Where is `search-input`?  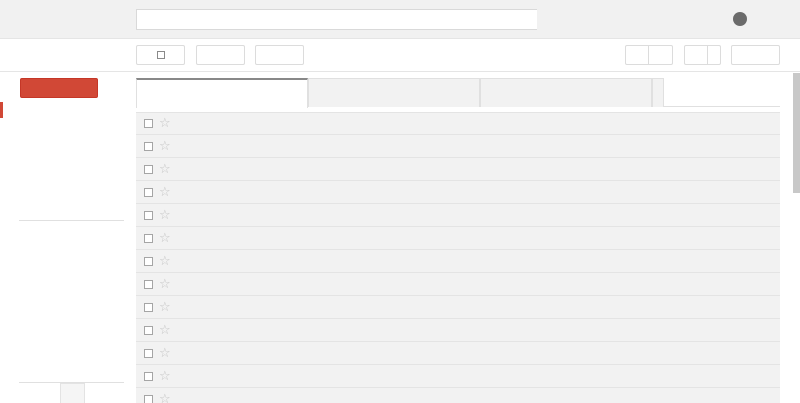 search-input is located at coordinates (336, 19).